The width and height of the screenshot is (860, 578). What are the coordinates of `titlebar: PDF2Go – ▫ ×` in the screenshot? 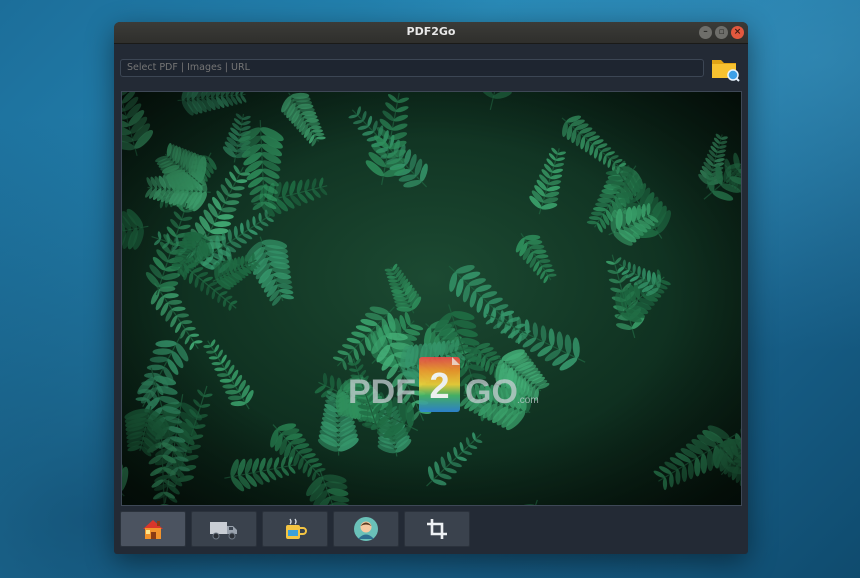 It's located at (431, 33).